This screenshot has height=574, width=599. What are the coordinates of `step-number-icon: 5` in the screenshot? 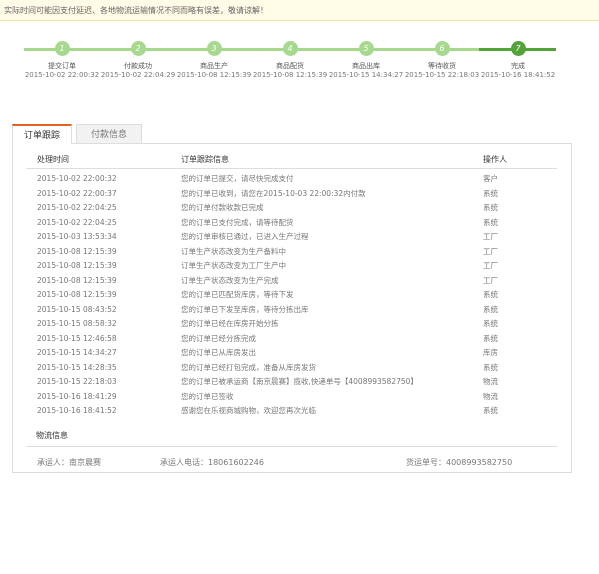 It's located at (366, 48).